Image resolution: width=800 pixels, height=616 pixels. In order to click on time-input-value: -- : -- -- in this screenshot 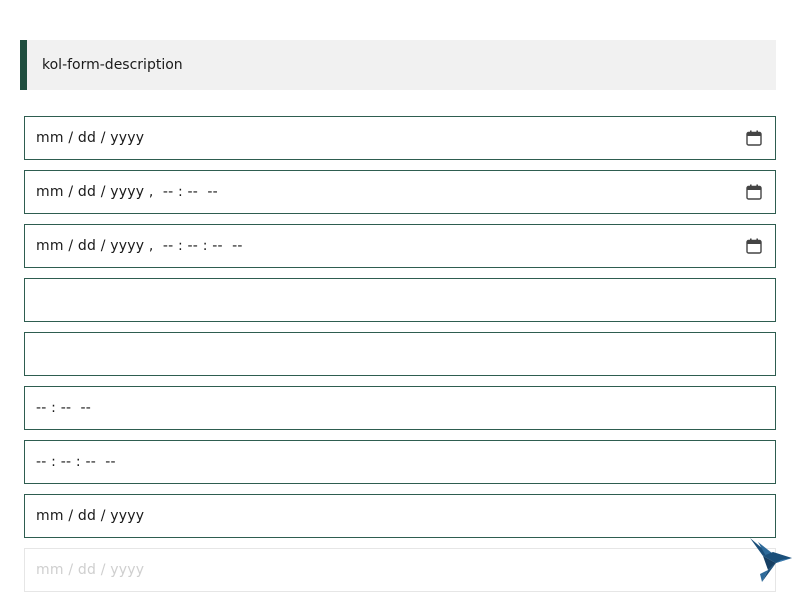, I will do `click(64, 408)`.